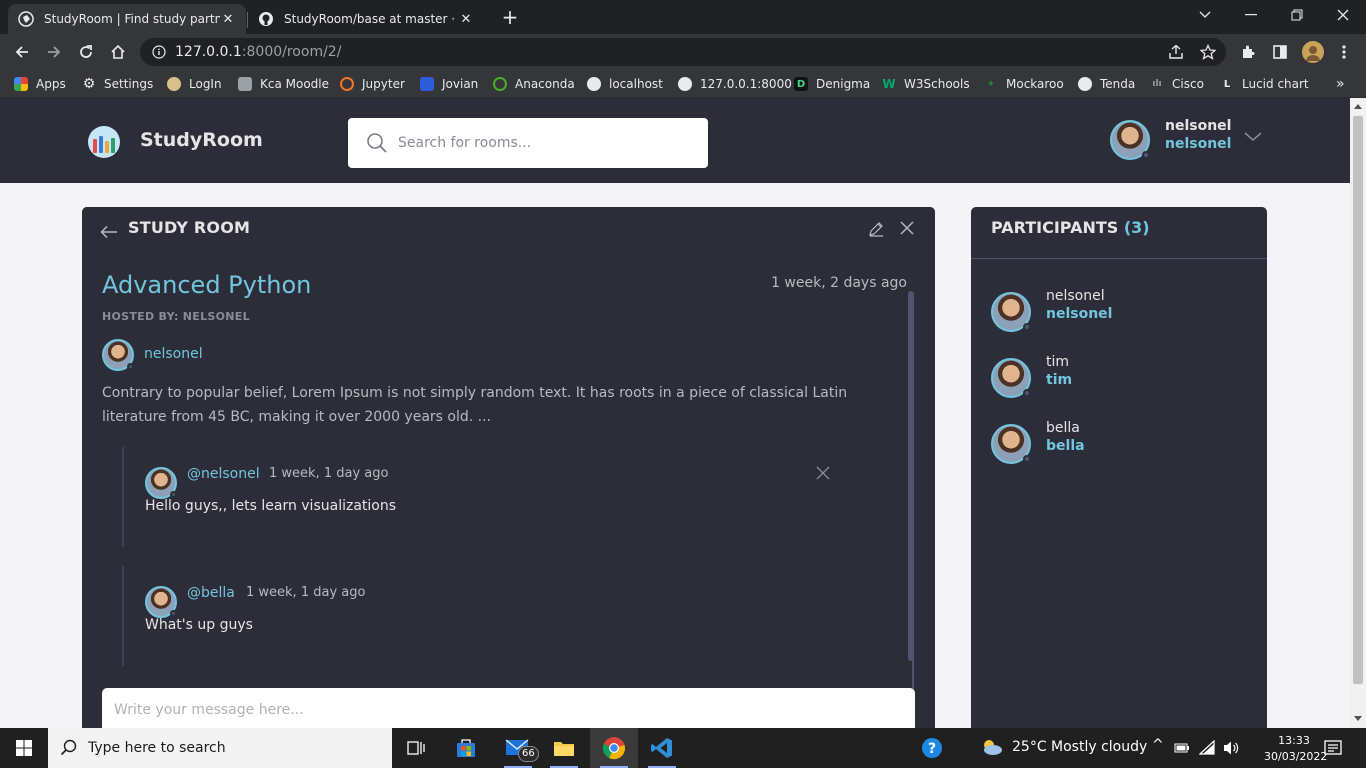 The image size is (1366, 768). Describe the element at coordinates (54, 52) in the screenshot. I see `forward-button` at that location.